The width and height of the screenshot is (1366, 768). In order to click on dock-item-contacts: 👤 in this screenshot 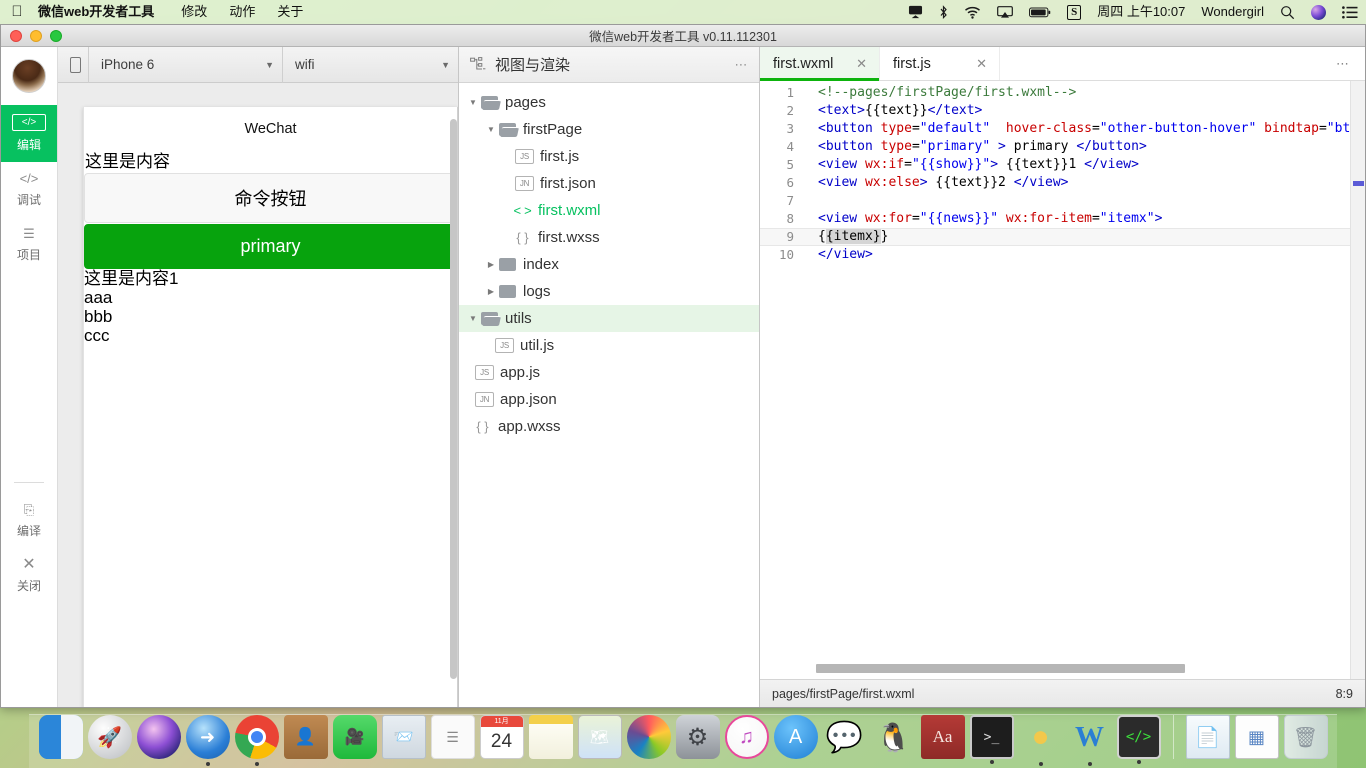, I will do `click(305, 737)`.